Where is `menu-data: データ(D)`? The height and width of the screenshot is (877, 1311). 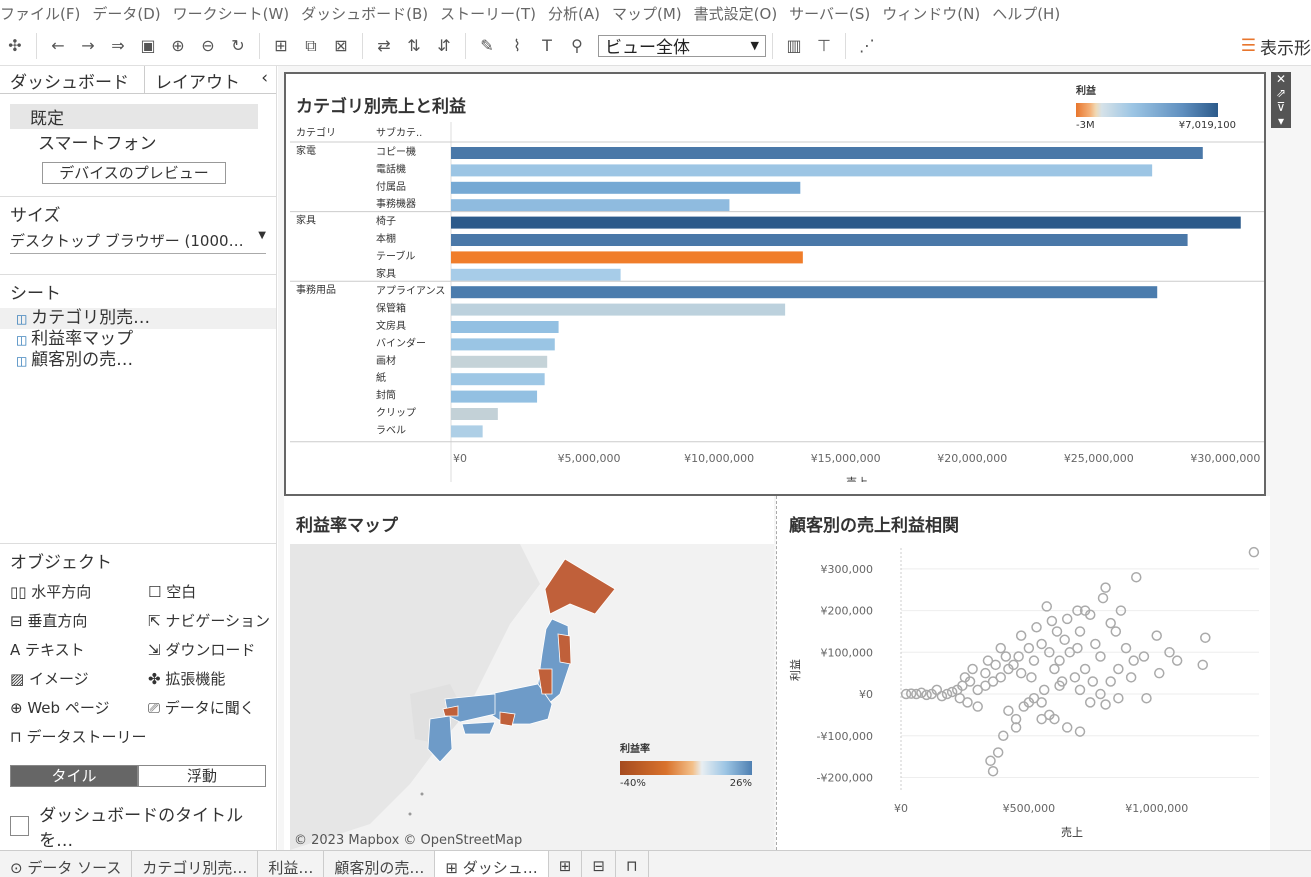 menu-data: データ(D) is located at coordinates (126, 13).